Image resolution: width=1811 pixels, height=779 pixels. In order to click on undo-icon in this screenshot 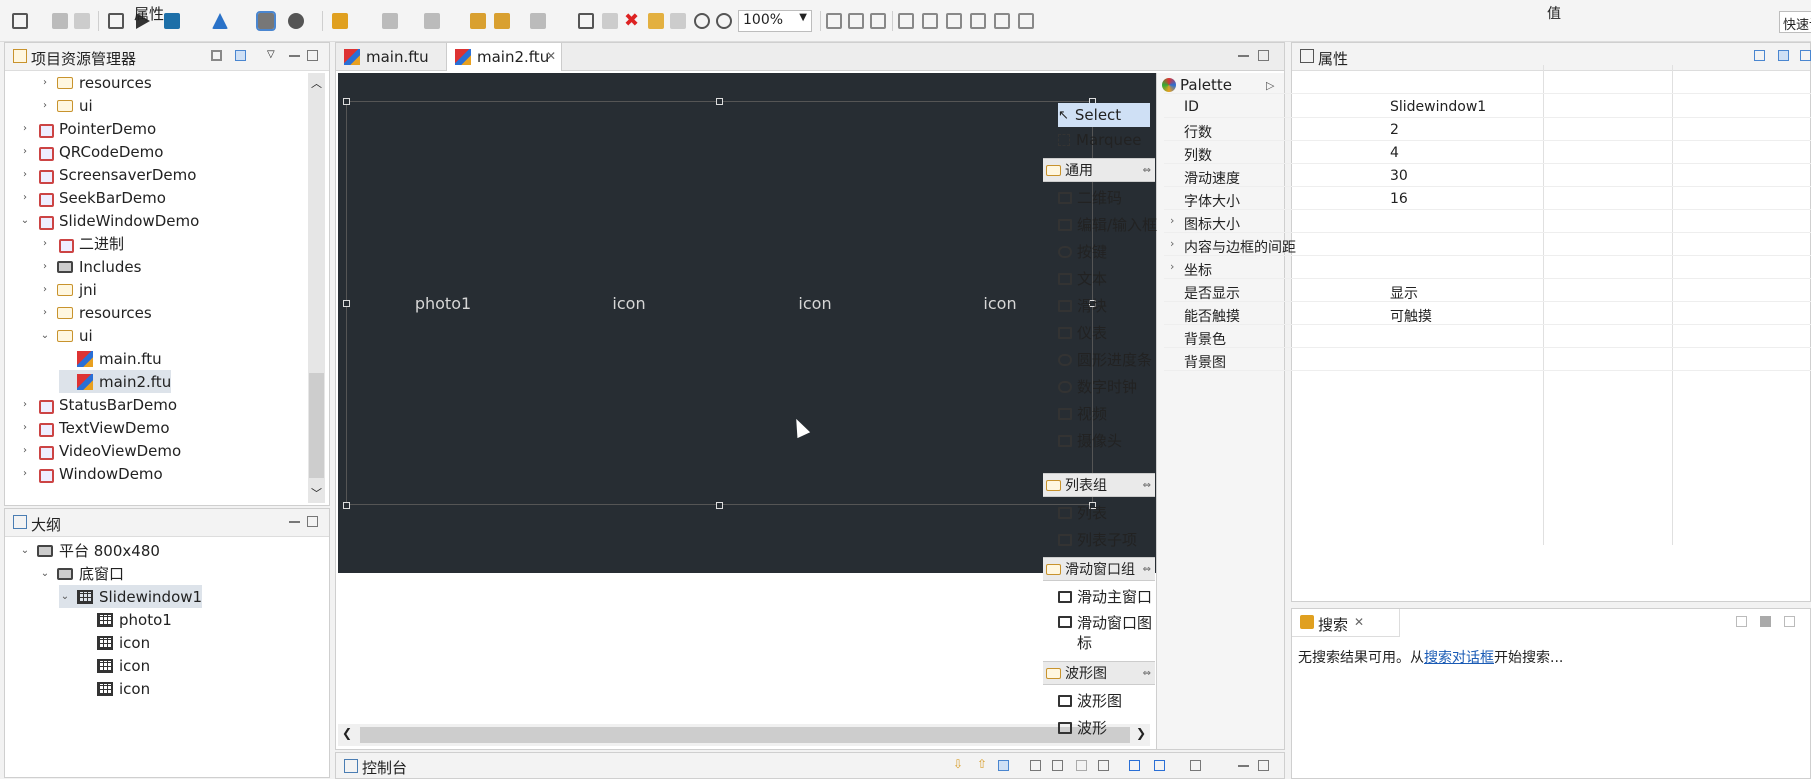, I will do `click(656, 21)`.